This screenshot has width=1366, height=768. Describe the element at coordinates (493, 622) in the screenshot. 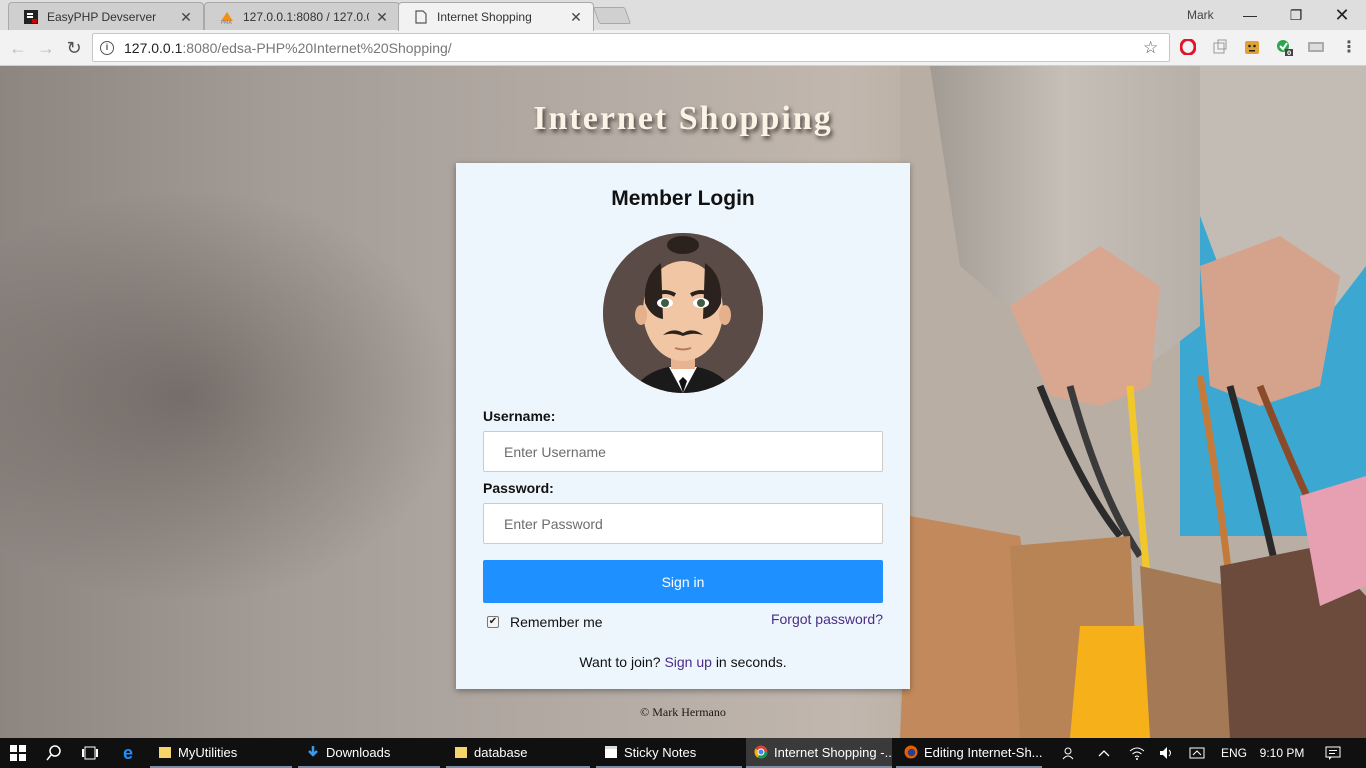

I see `remember-me-checkbox: ✔` at that location.